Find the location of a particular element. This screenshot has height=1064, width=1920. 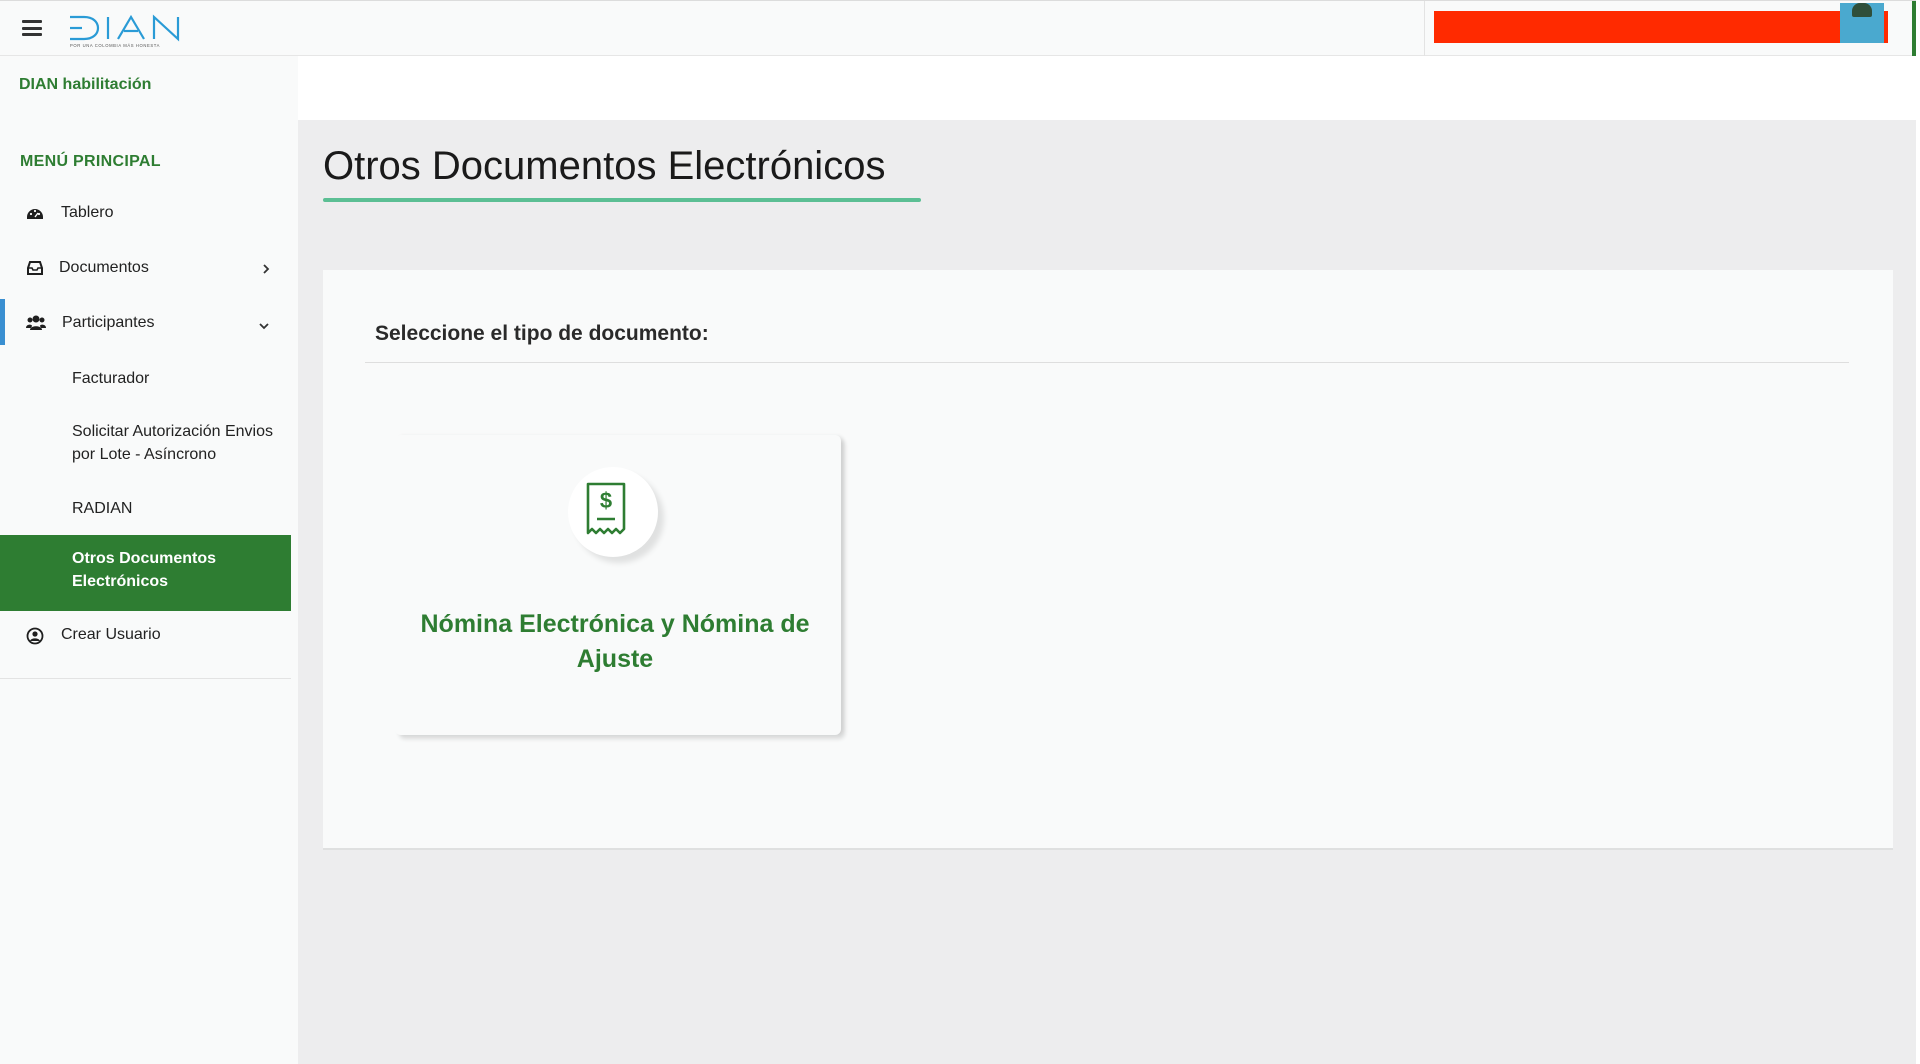

nomina-electronica-card: $ Nómina Electrónica y Nómina de Ajuste is located at coordinates (618, 585).